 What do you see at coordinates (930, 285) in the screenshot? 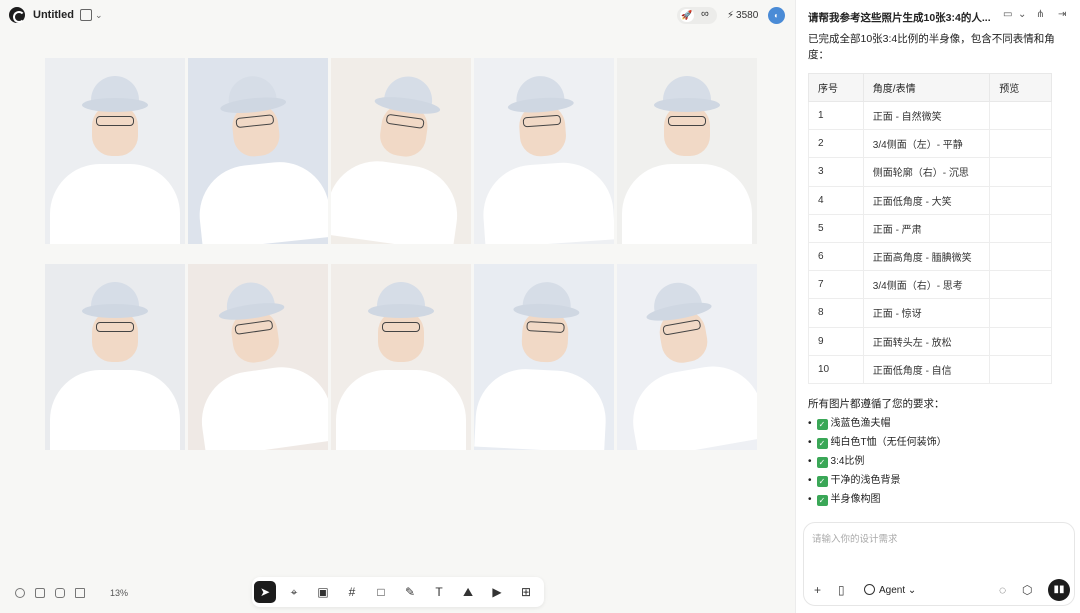
I see `table-row: 7 3/4侧面（右）- 思考` at bounding box center [930, 285].